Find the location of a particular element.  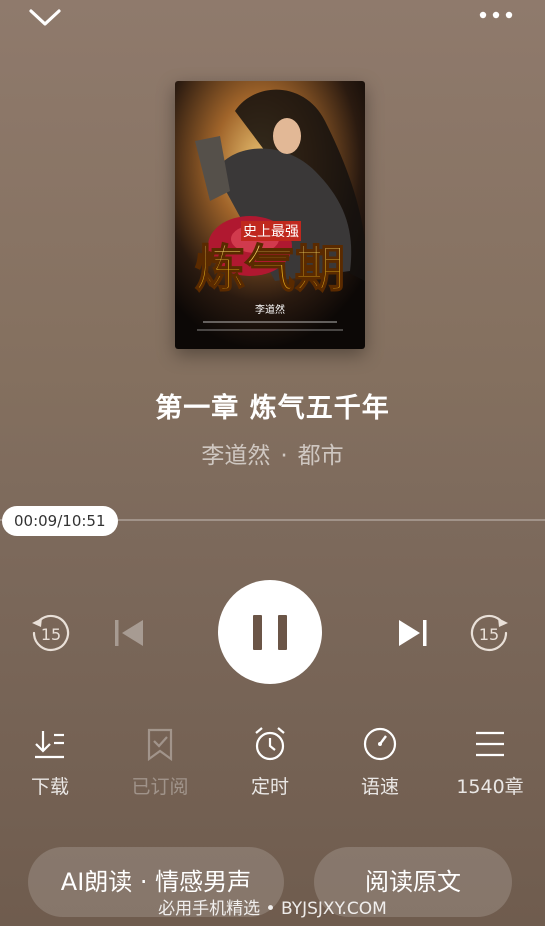

action-row: 下载 已订阅 定时 语速 1540章 is located at coordinates (272, 766).